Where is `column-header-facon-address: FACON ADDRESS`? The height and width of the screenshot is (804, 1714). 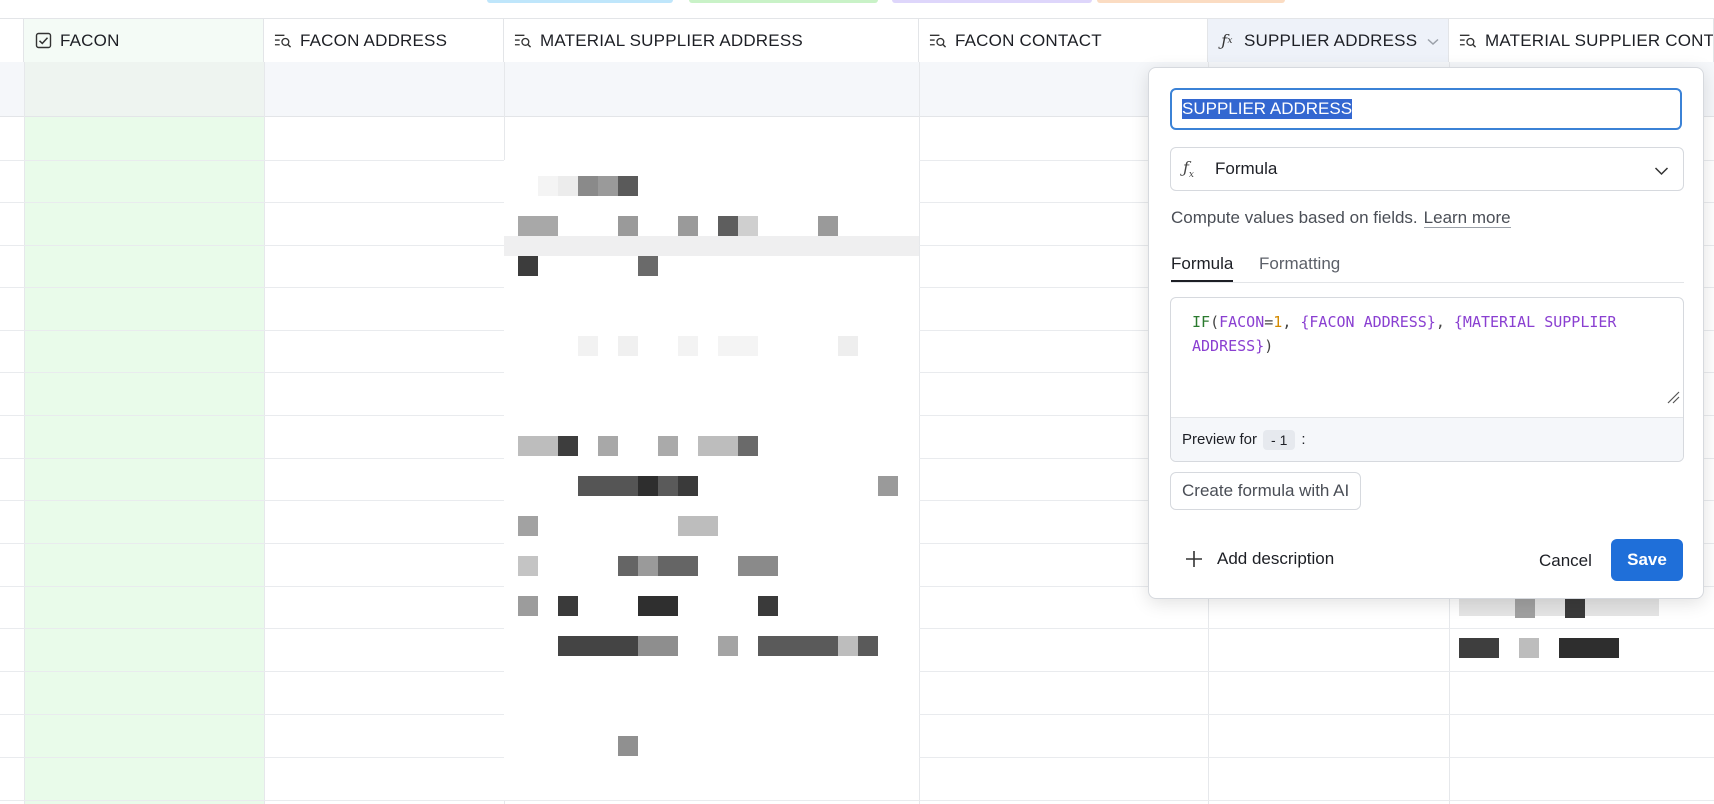
column-header-facon-address: FACON ADDRESS is located at coordinates (384, 40).